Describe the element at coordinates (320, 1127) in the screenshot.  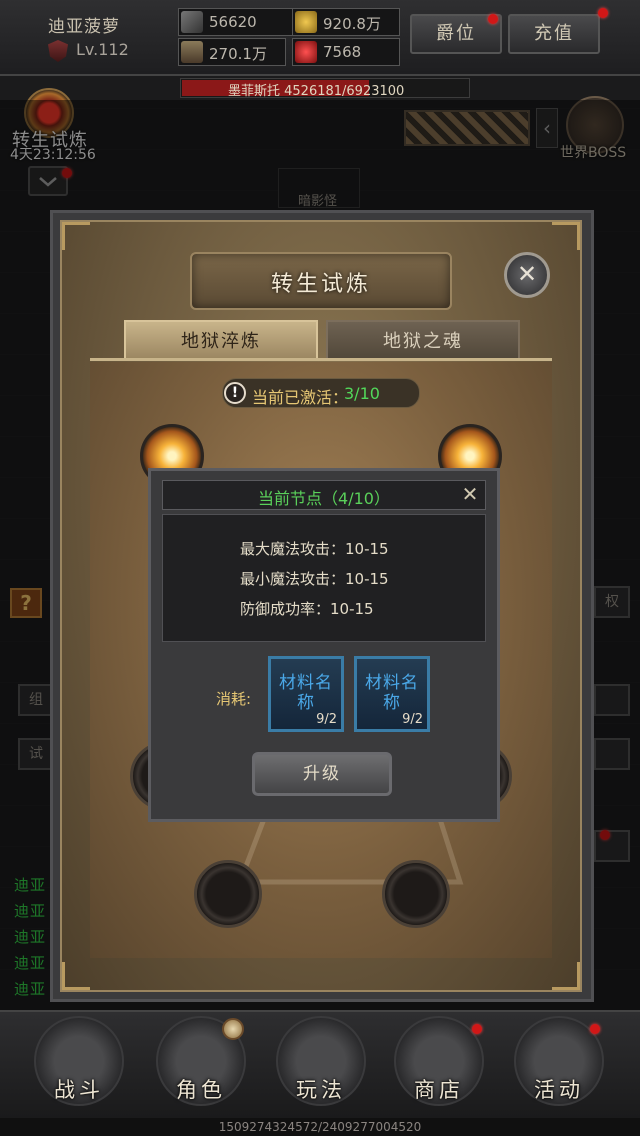
I see `footer-counter: 1509274324572/2409277004520` at that location.